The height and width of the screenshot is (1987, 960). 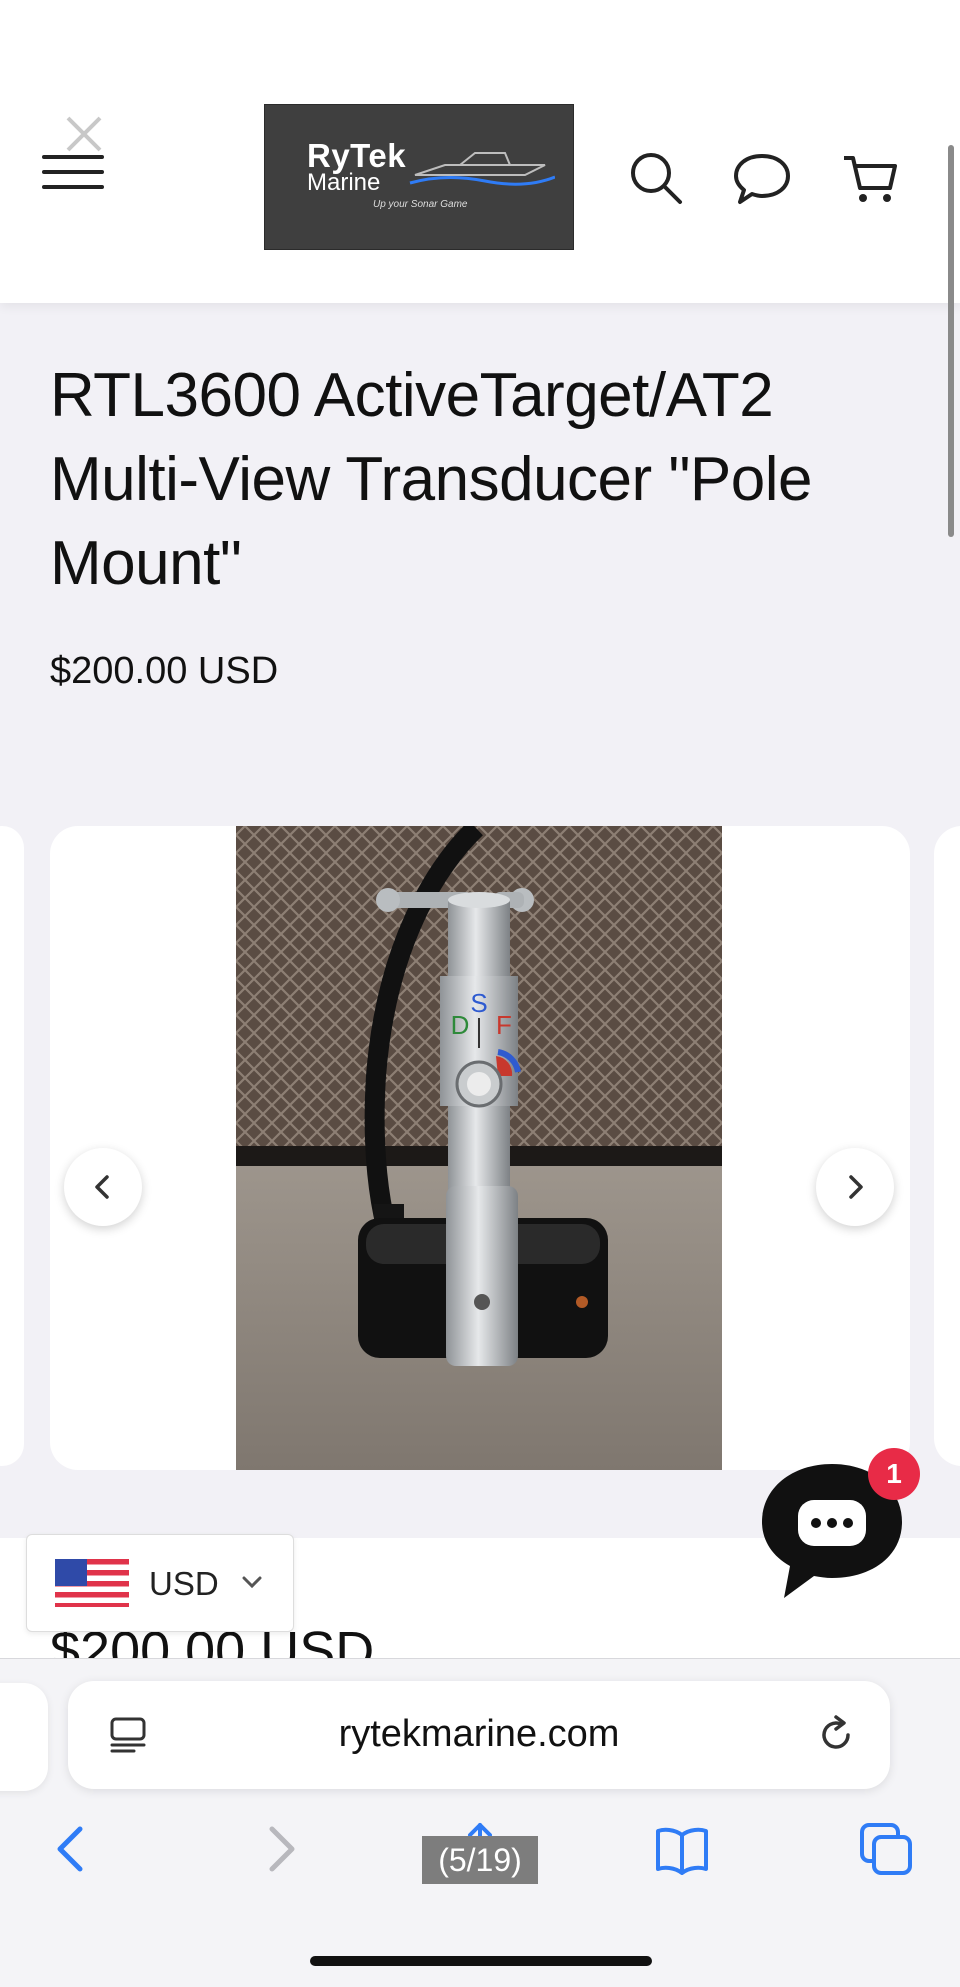 What do you see at coordinates (164, 671) in the screenshot?
I see `product-price: $200.00 USD` at bounding box center [164, 671].